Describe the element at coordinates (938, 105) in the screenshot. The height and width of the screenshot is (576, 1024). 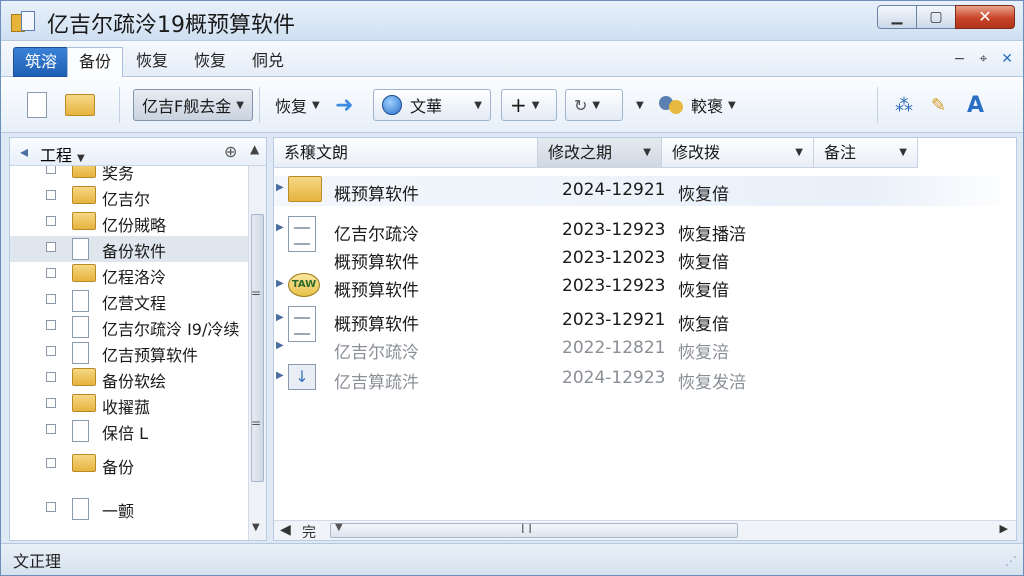
I see `tools-button: ✎` at that location.